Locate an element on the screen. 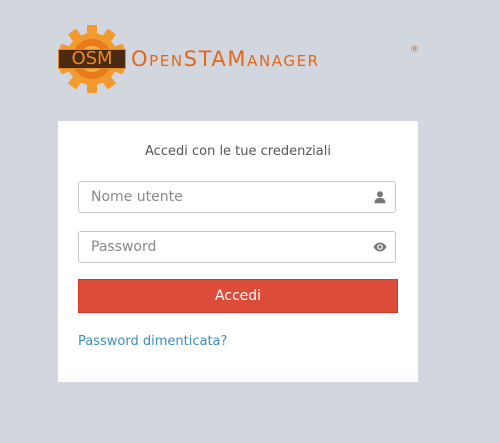 The image size is (500, 443). brand-logo: OSM OpenSTAManager ® is located at coordinates (239, 59).